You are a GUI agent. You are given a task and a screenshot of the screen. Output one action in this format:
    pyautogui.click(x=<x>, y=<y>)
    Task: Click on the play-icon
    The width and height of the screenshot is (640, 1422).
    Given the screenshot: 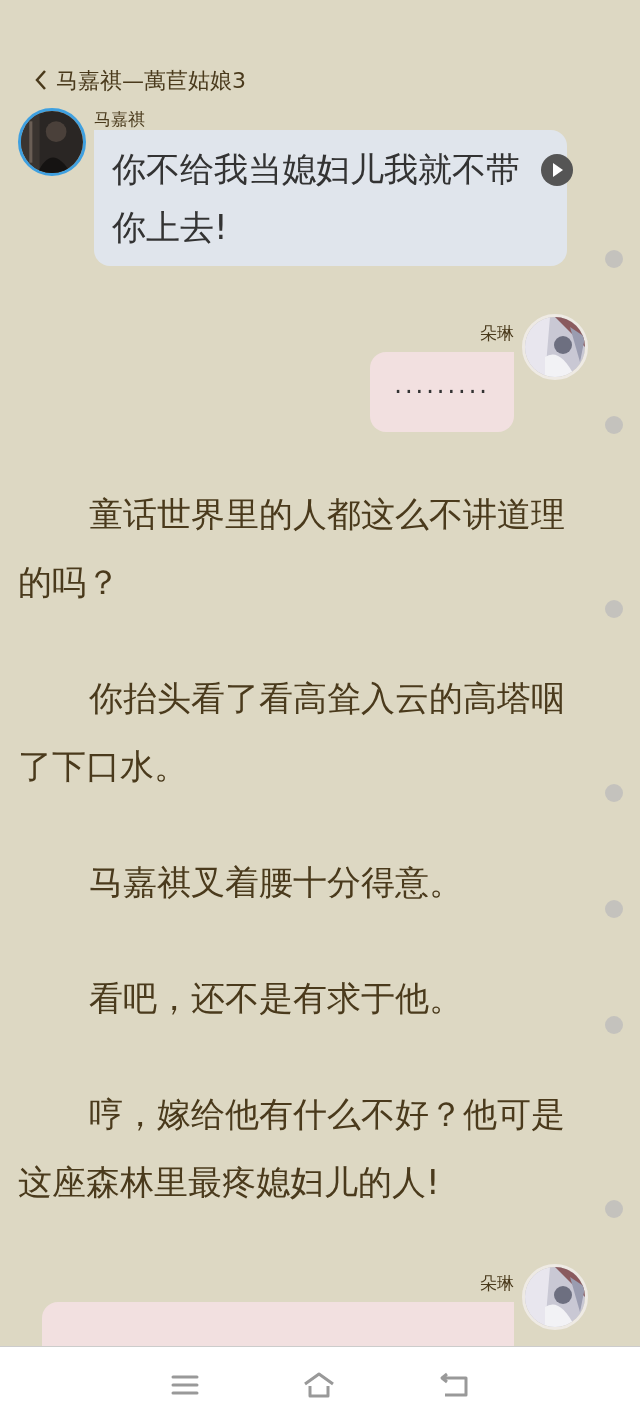 What is the action you would take?
    pyautogui.click(x=557, y=170)
    